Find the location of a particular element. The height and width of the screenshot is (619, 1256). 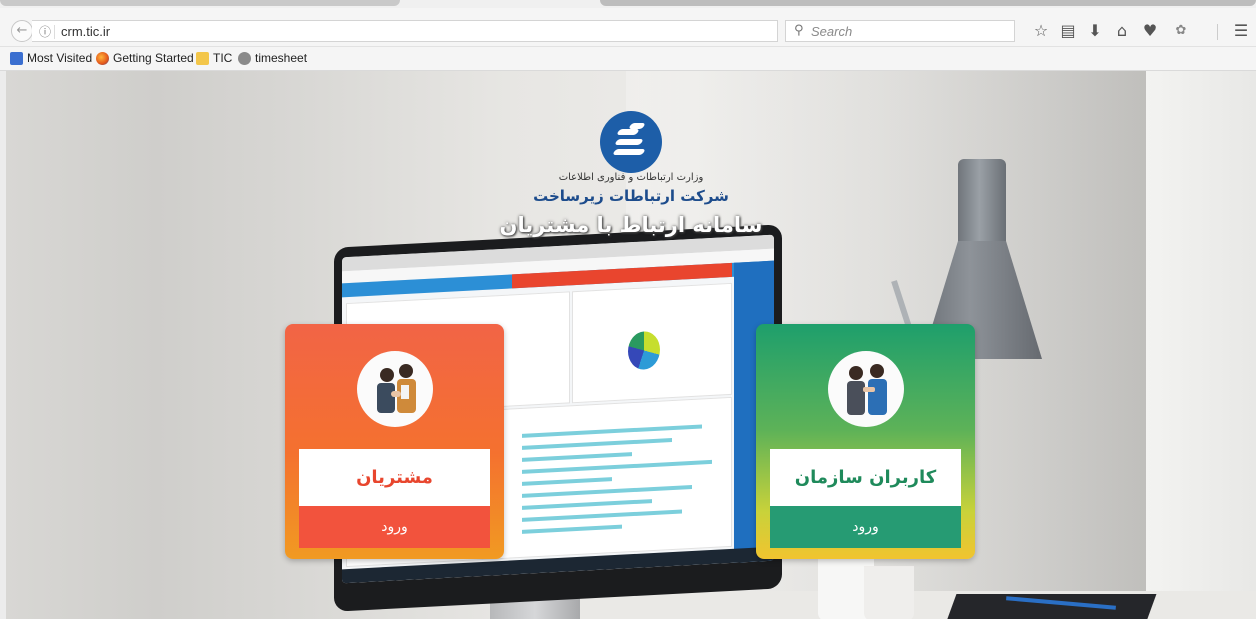

bookmark-label: Getting Started is located at coordinates (153, 58).